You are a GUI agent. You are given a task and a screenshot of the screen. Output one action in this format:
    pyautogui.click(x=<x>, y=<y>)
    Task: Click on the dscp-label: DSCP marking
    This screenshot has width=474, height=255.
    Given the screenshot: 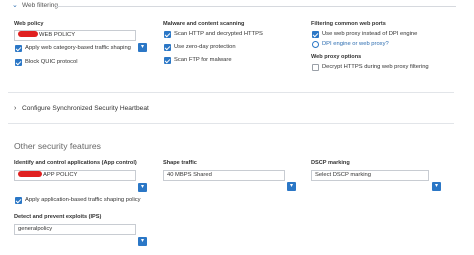 What is the action you would take?
    pyautogui.click(x=330, y=163)
    